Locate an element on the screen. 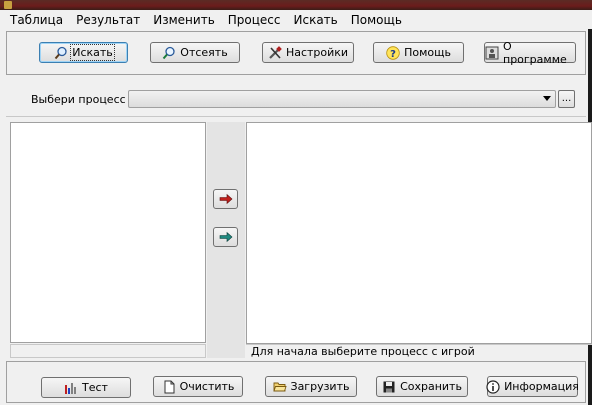  clear-button: Очистить is located at coordinates (198, 386).